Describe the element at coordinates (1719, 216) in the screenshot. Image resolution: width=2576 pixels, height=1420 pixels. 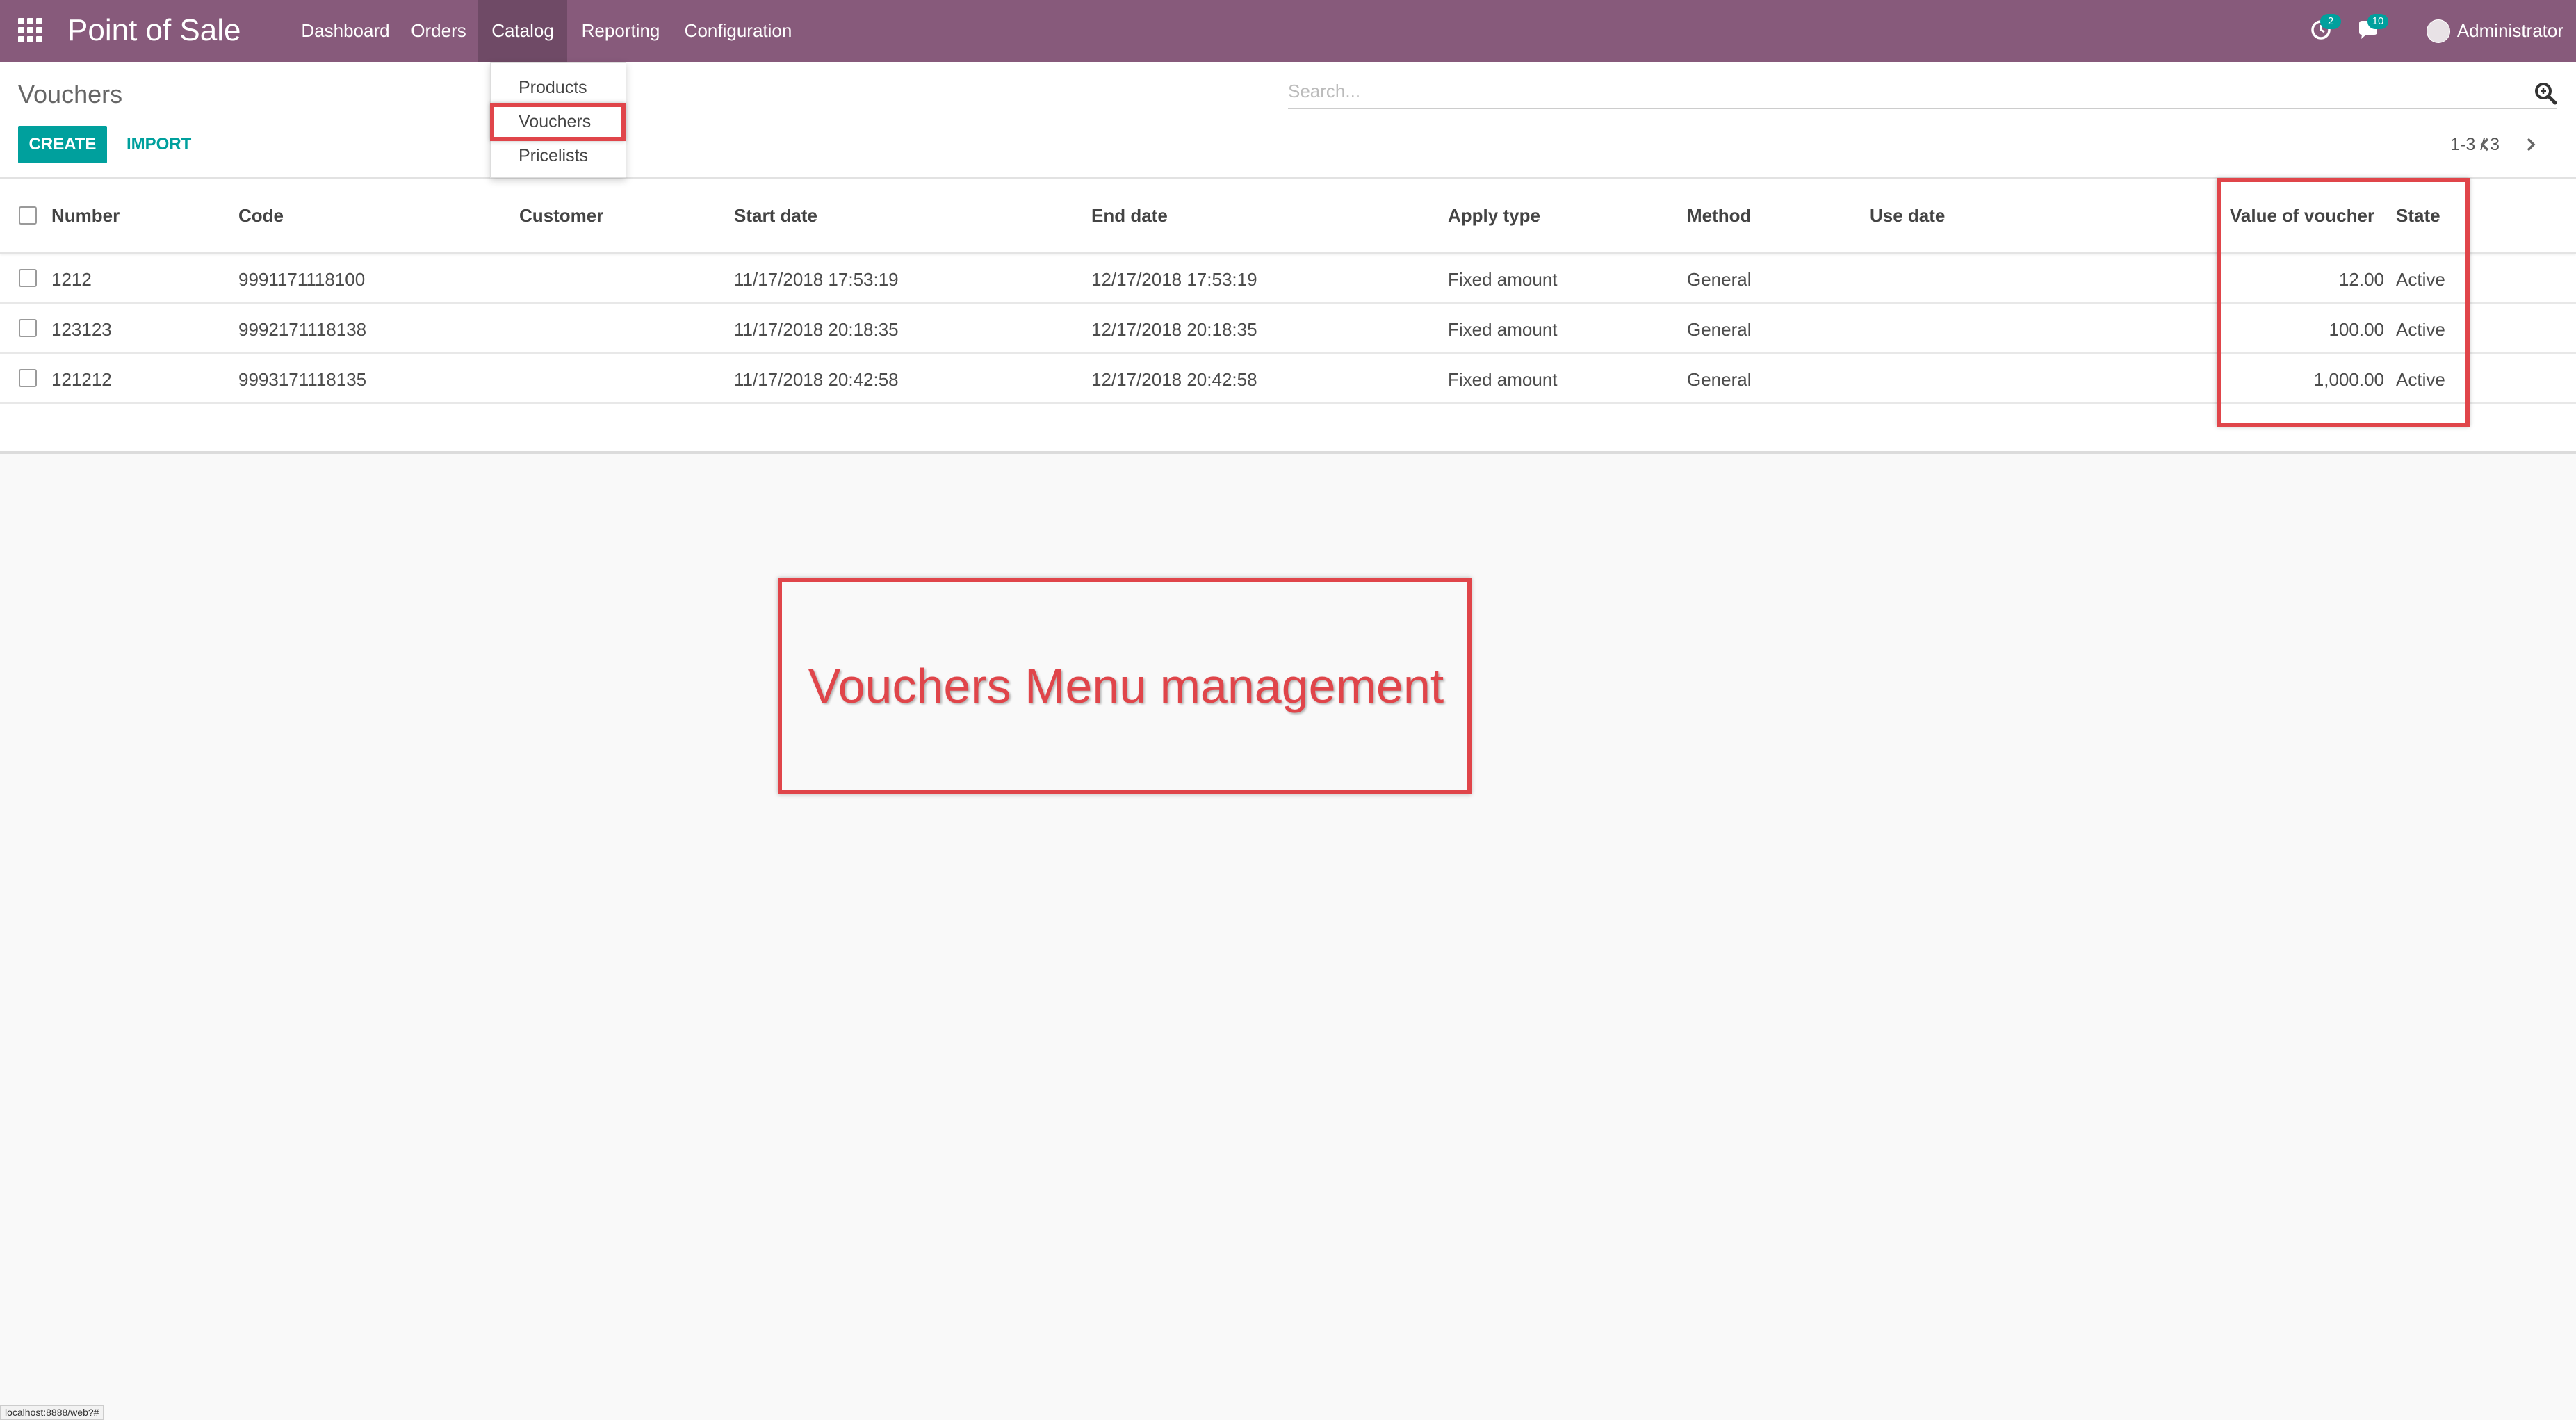
I see `col-method: Method` at that location.